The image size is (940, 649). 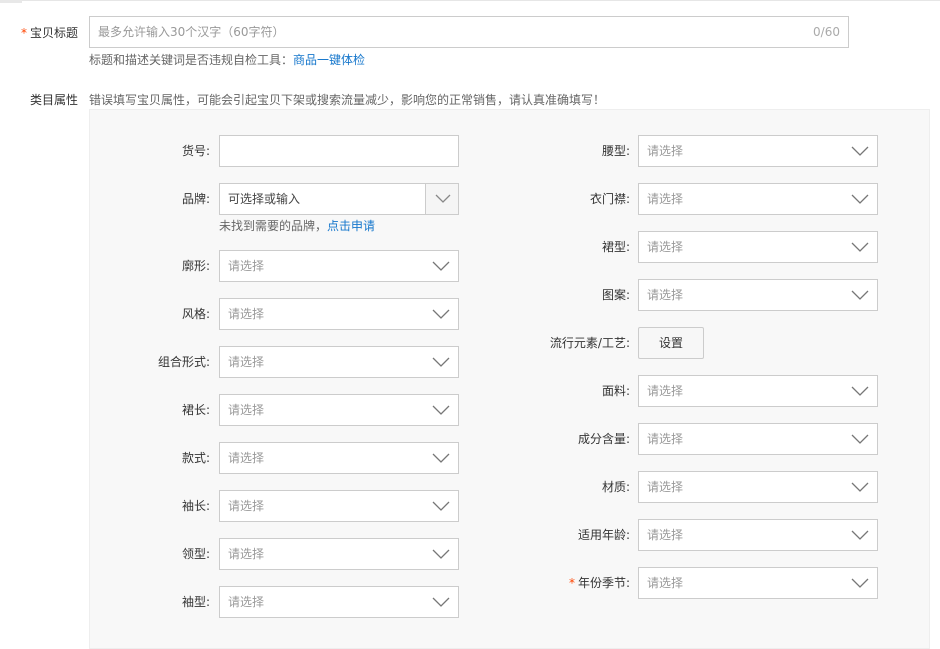 What do you see at coordinates (758, 487) in the screenshot?
I see `caizhi-select: 请选择` at bounding box center [758, 487].